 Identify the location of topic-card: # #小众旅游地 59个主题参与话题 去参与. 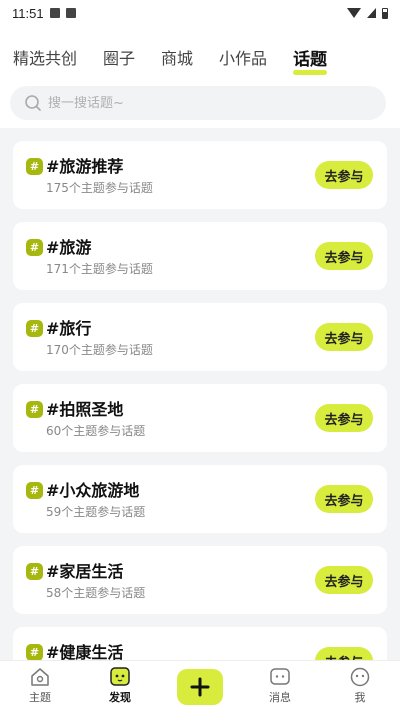
(200, 499).